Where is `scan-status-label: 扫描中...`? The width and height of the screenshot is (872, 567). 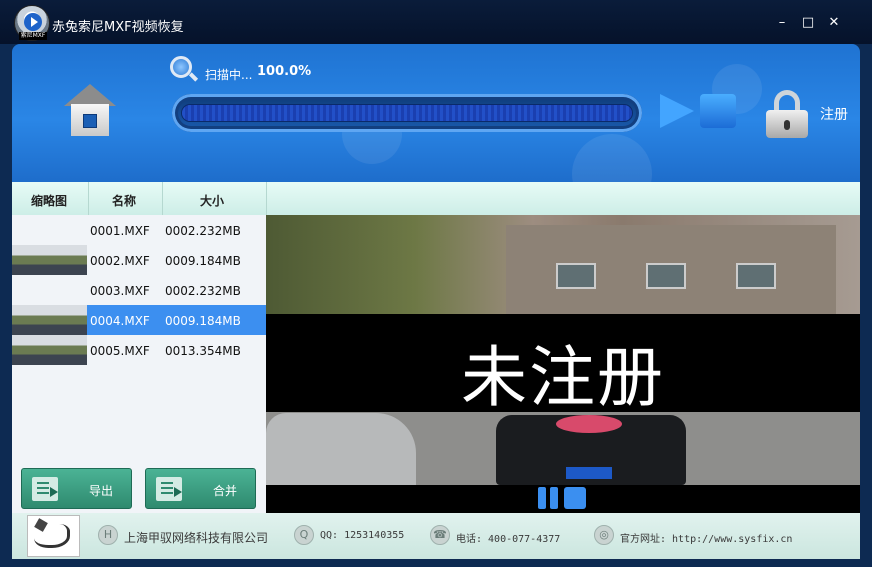
scan-status-label: 扫描中... is located at coordinates (229, 75).